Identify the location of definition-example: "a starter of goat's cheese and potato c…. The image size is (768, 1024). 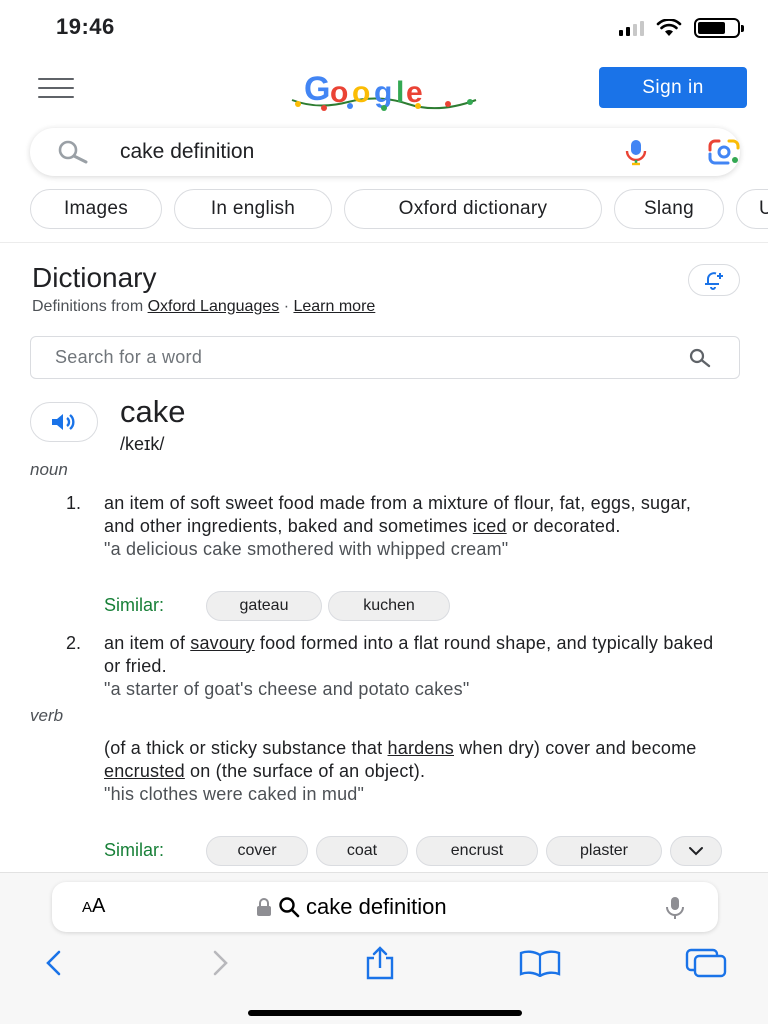
(287, 689).